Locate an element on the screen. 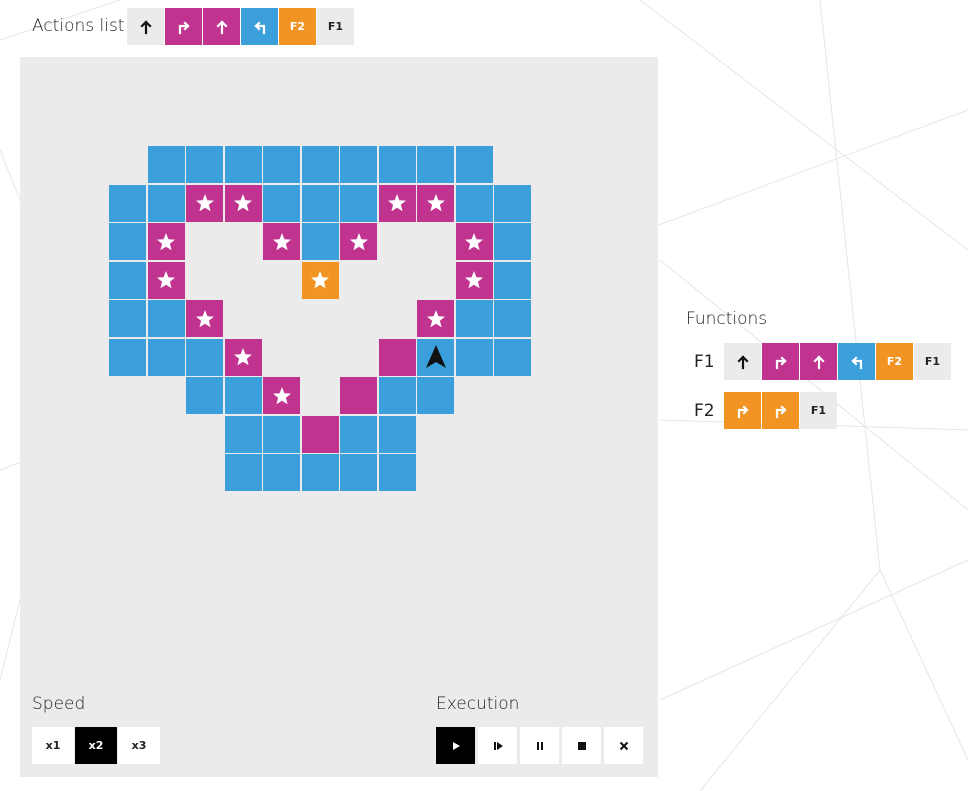  clear-icon is located at coordinates (623, 745).